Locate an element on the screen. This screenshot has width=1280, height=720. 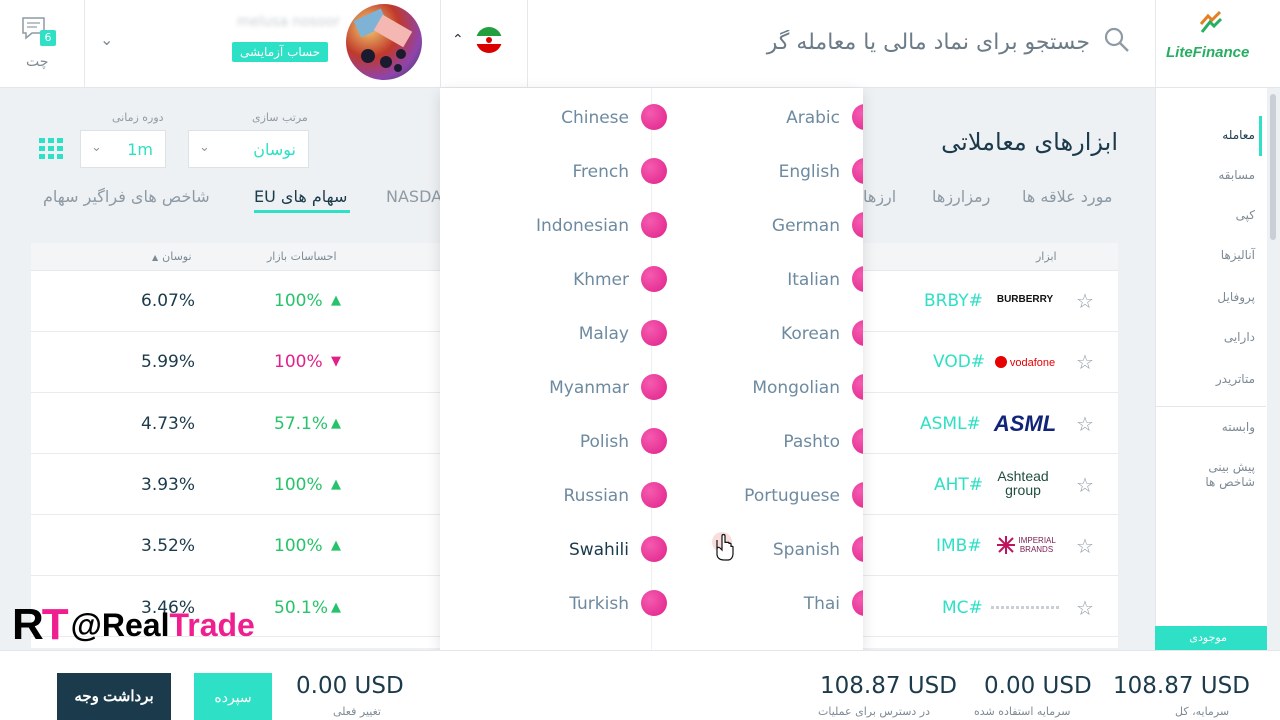
language-option-indonesian: Indonesian is located at coordinates (567, 228).